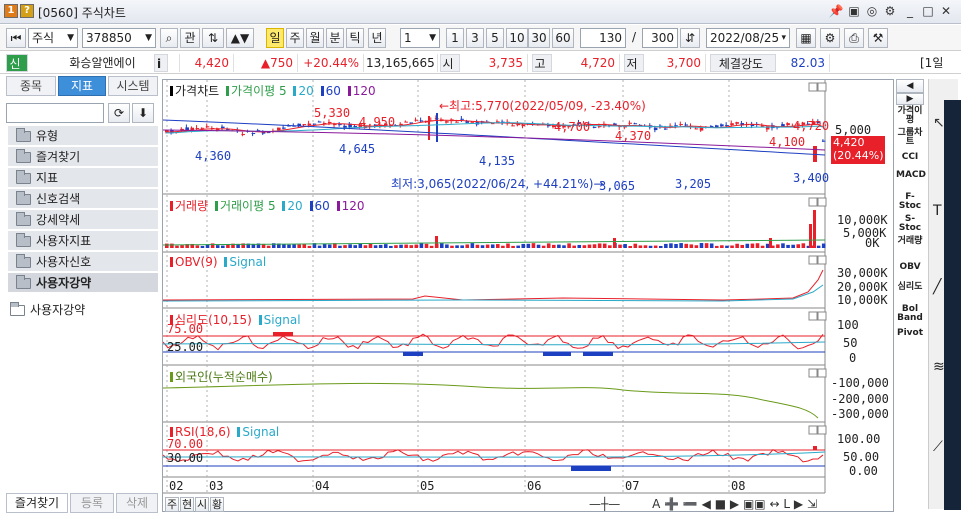 This screenshot has height=521, width=961. What do you see at coordinates (946, 12) in the screenshot?
I see `close-icon: ✕` at bounding box center [946, 12].